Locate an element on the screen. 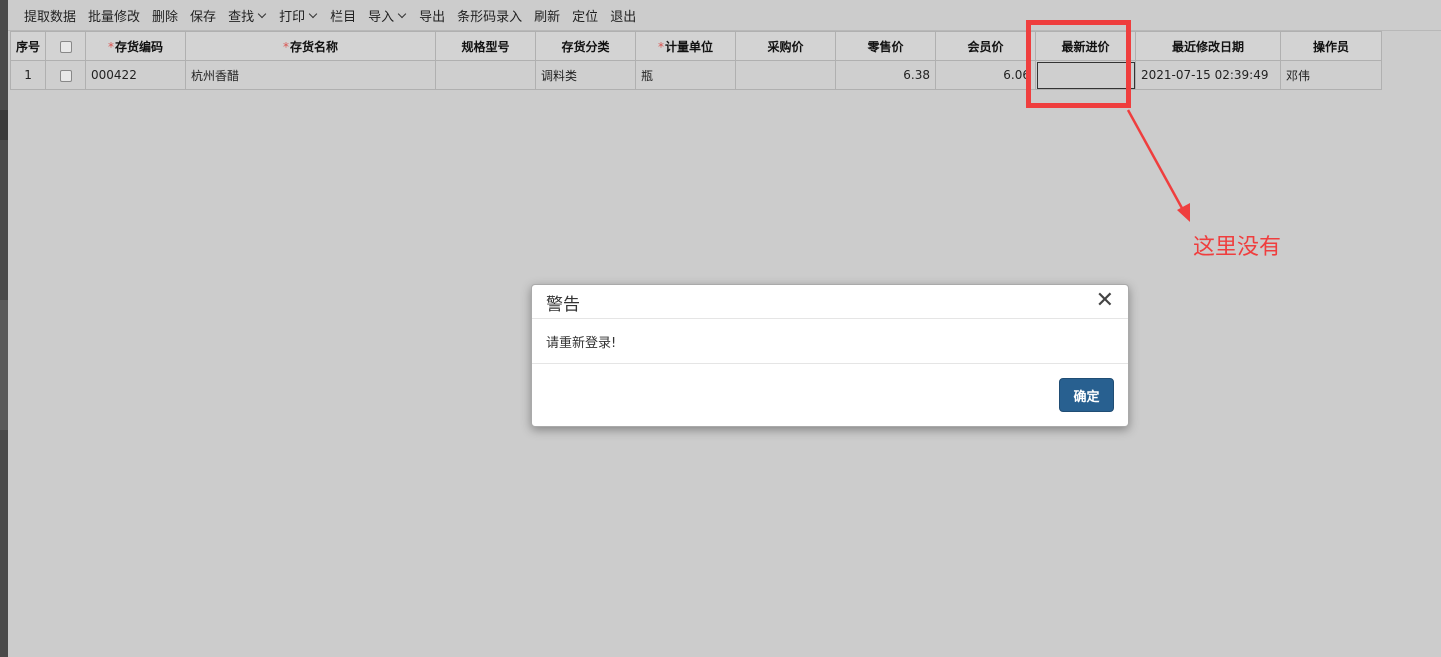 The height and width of the screenshot is (657, 1441). column-header: 最近修改日期 is located at coordinates (1208, 46).